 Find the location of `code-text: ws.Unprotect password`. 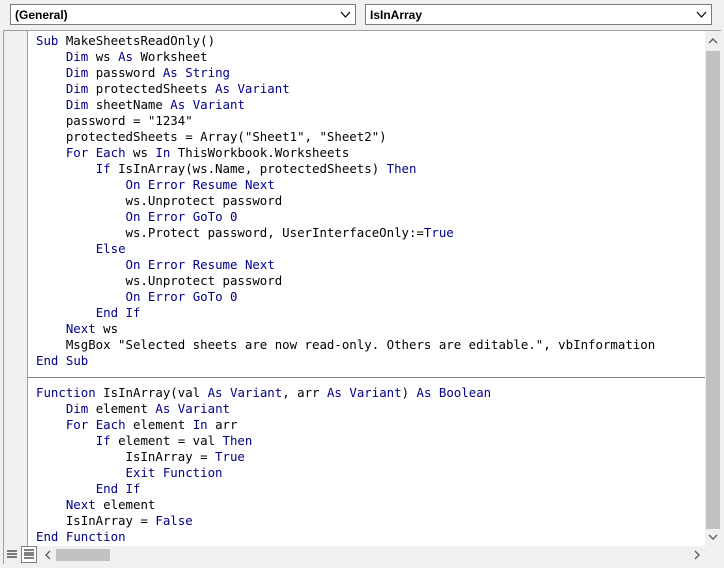

code-text: ws.Unprotect password is located at coordinates (159, 200).